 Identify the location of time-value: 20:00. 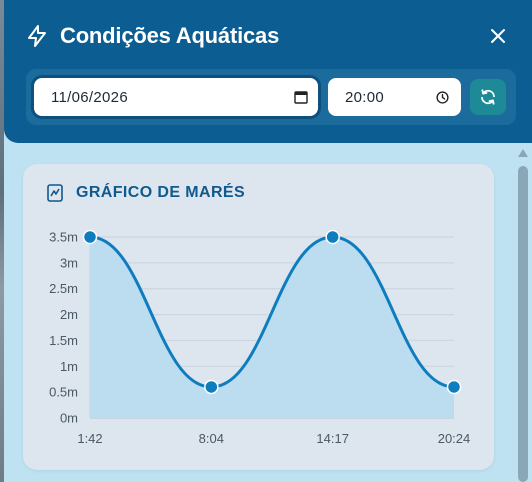
(365, 97).